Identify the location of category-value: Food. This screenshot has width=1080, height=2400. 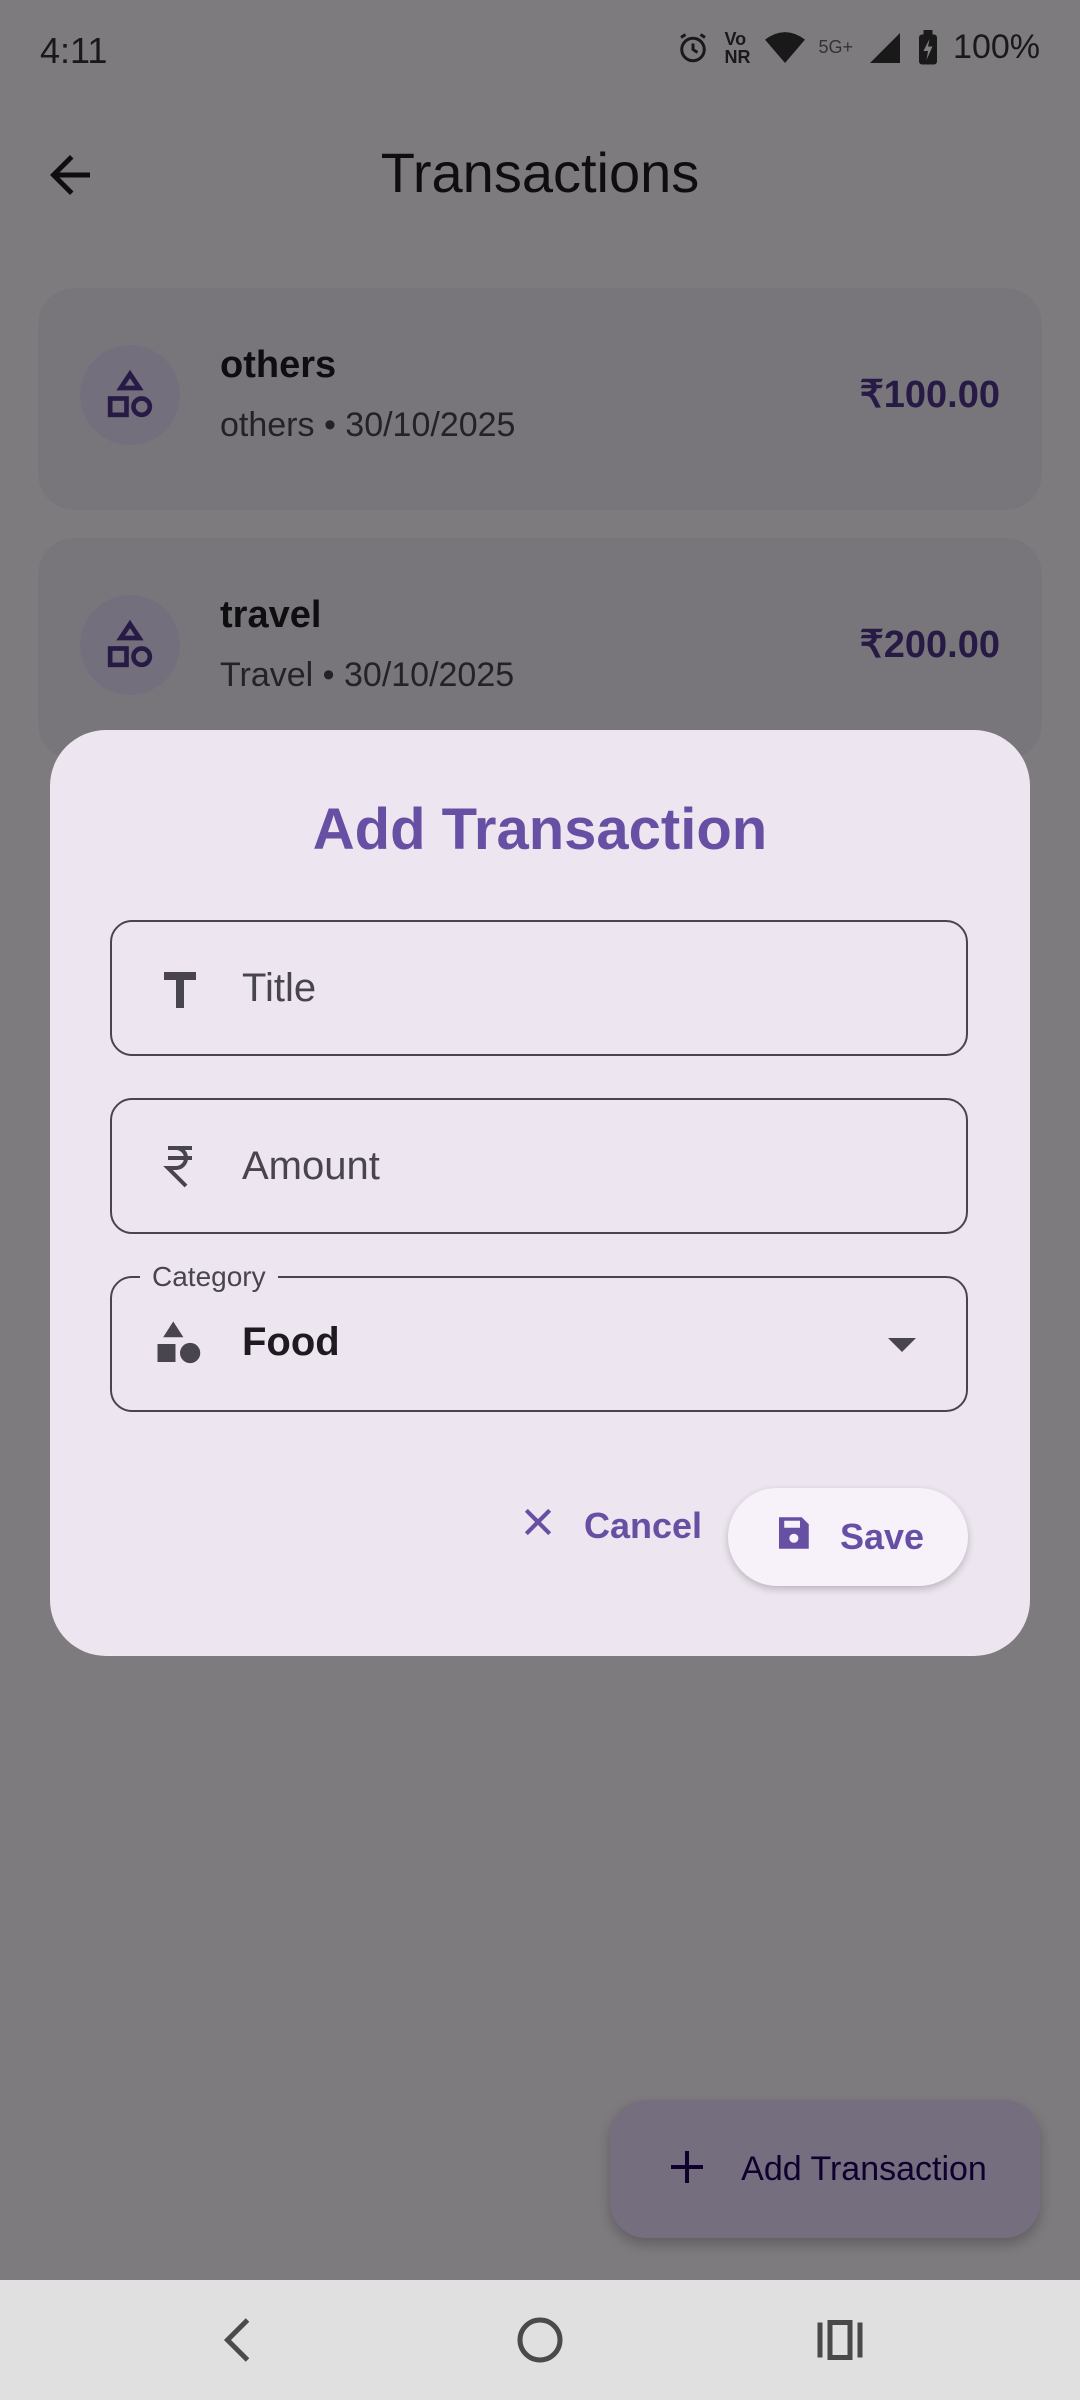
(291, 1342).